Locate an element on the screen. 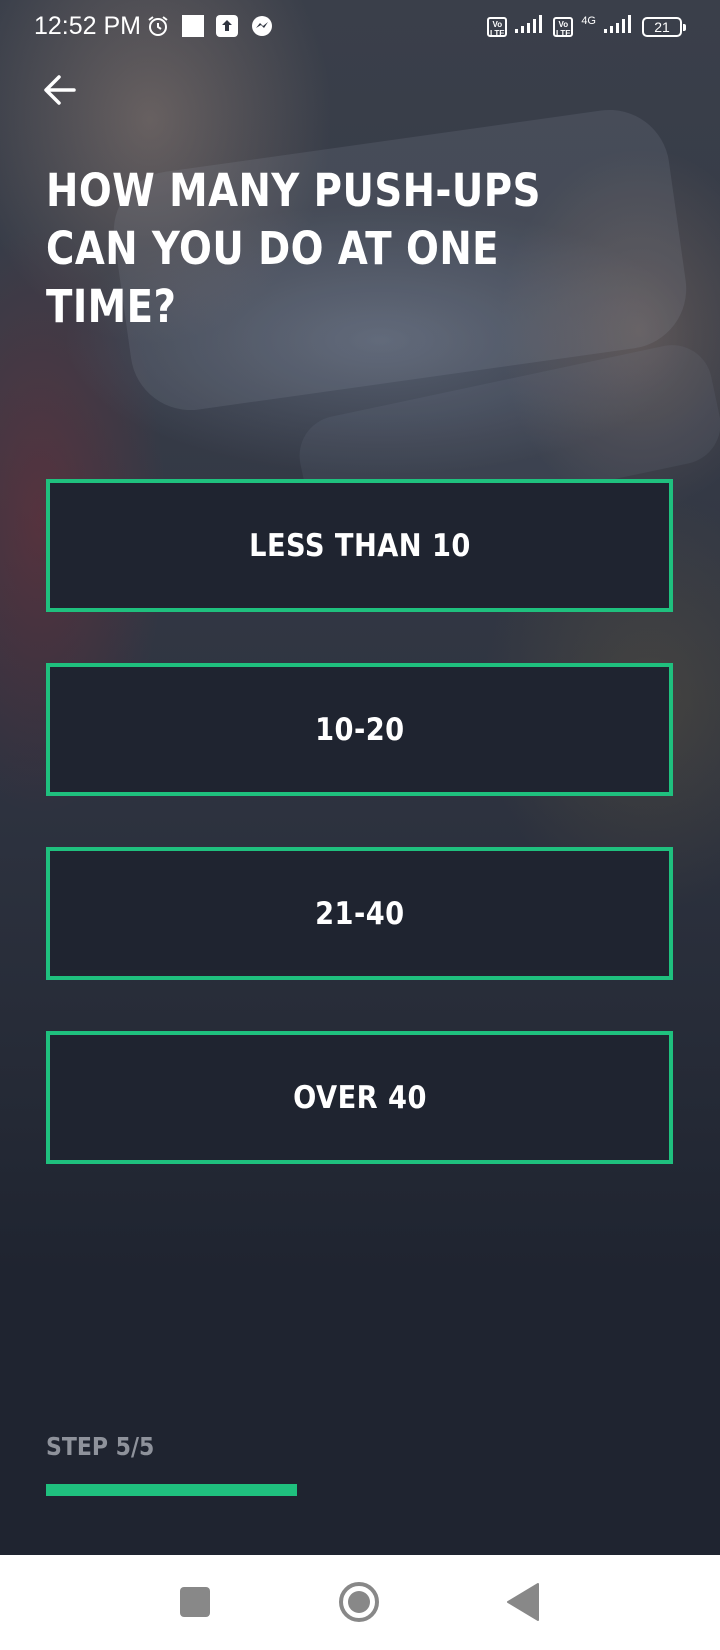 Image resolution: width=720 pixels, height=1650 pixels. home-circle-icon is located at coordinates (359, 1602).